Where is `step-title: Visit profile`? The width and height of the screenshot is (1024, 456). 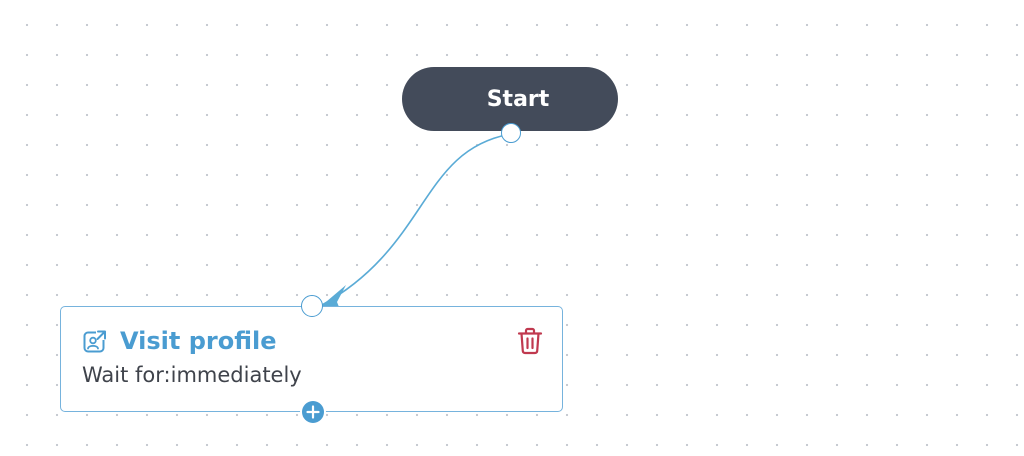
step-title: Visit profile is located at coordinates (198, 341).